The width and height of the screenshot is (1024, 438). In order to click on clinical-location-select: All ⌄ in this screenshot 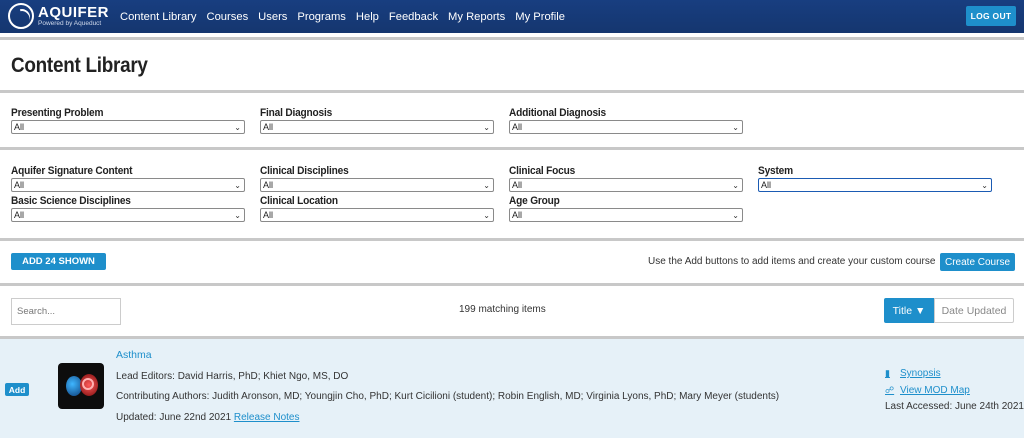, I will do `click(377, 215)`.